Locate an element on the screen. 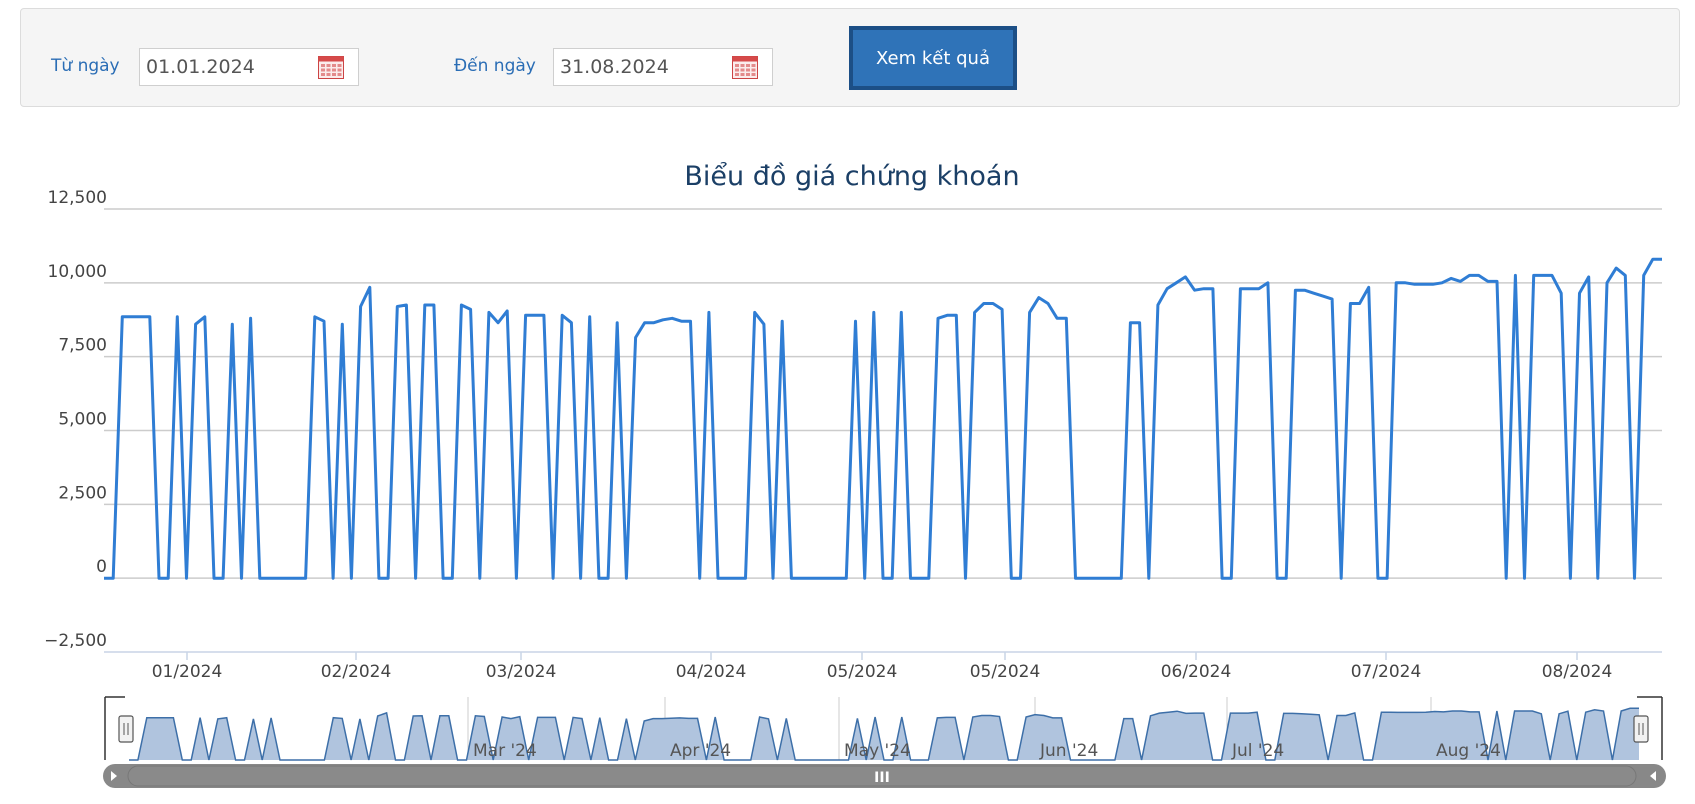 The image size is (1695, 804). y-tick-label: 5,000 is located at coordinates (82, 420).